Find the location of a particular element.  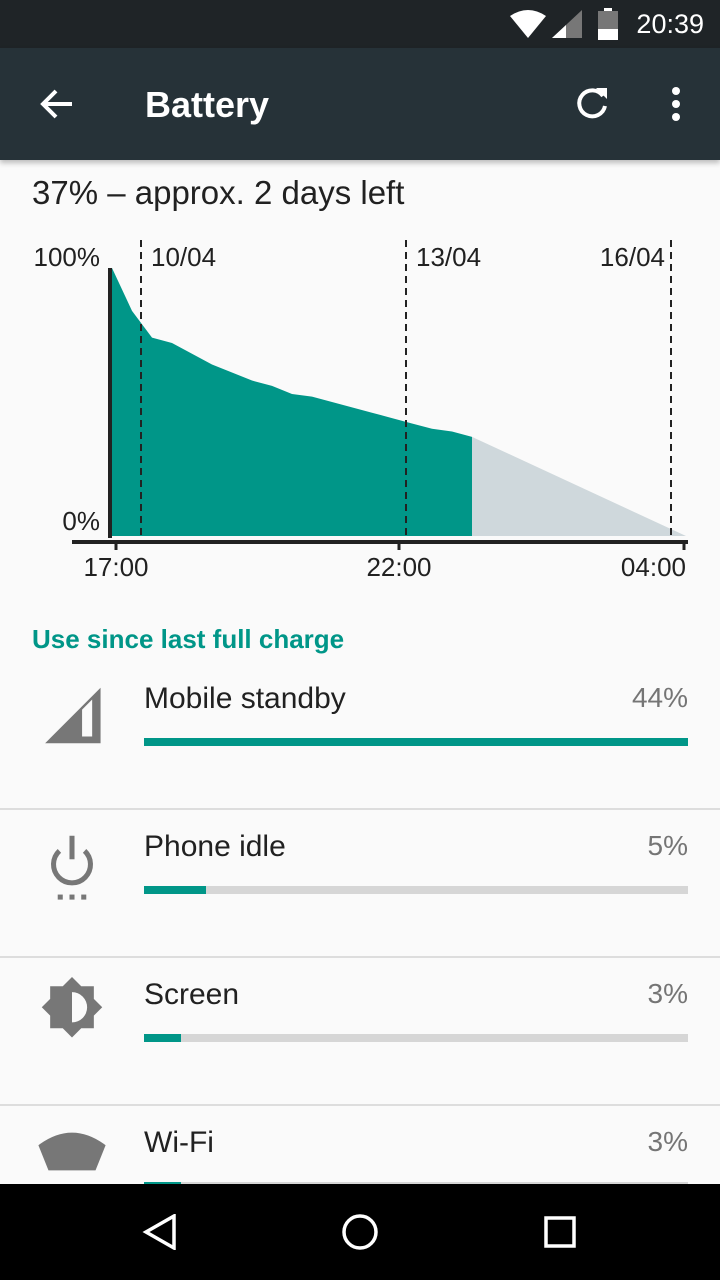

usage-item: Phone idle 5% is located at coordinates (360, 884).